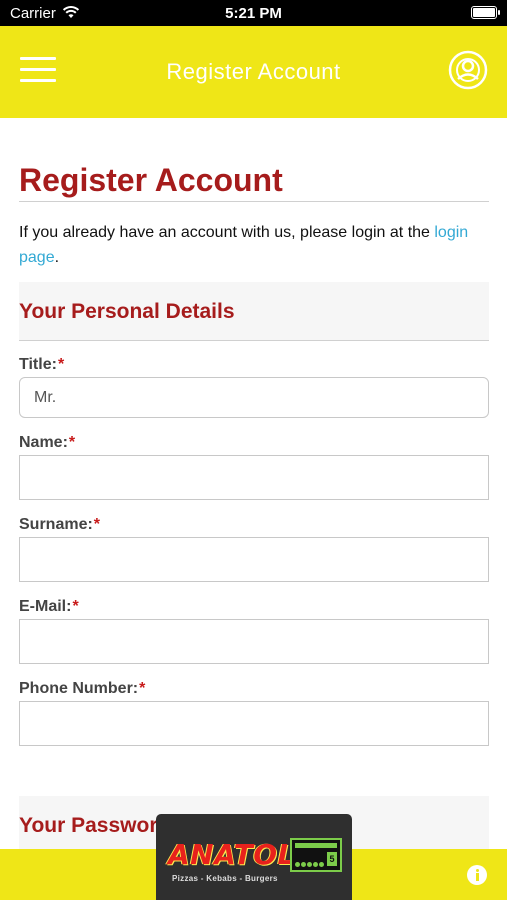 This screenshot has width=507, height=900. What do you see at coordinates (45, 606) in the screenshot?
I see `email-label-text: E-Mail:` at bounding box center [45, 606].